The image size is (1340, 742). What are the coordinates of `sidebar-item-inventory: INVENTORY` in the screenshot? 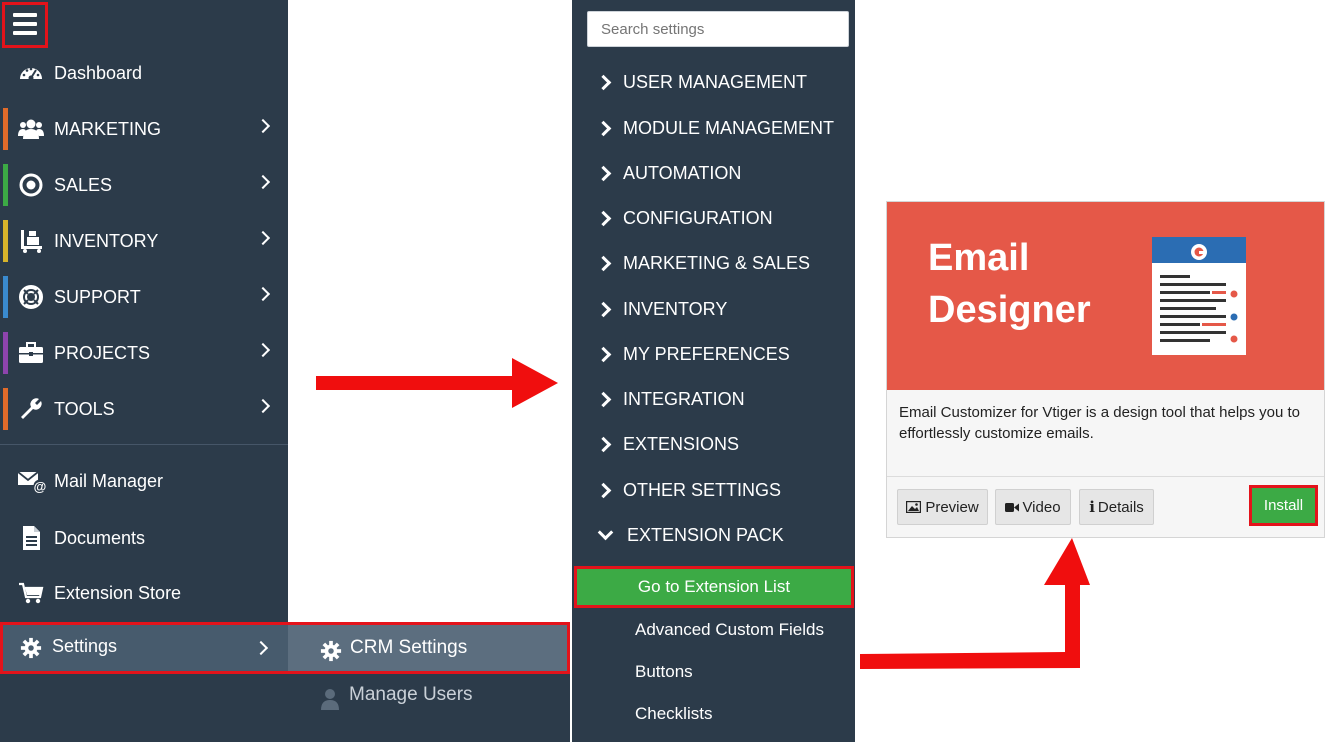 It's located at (144, 241).